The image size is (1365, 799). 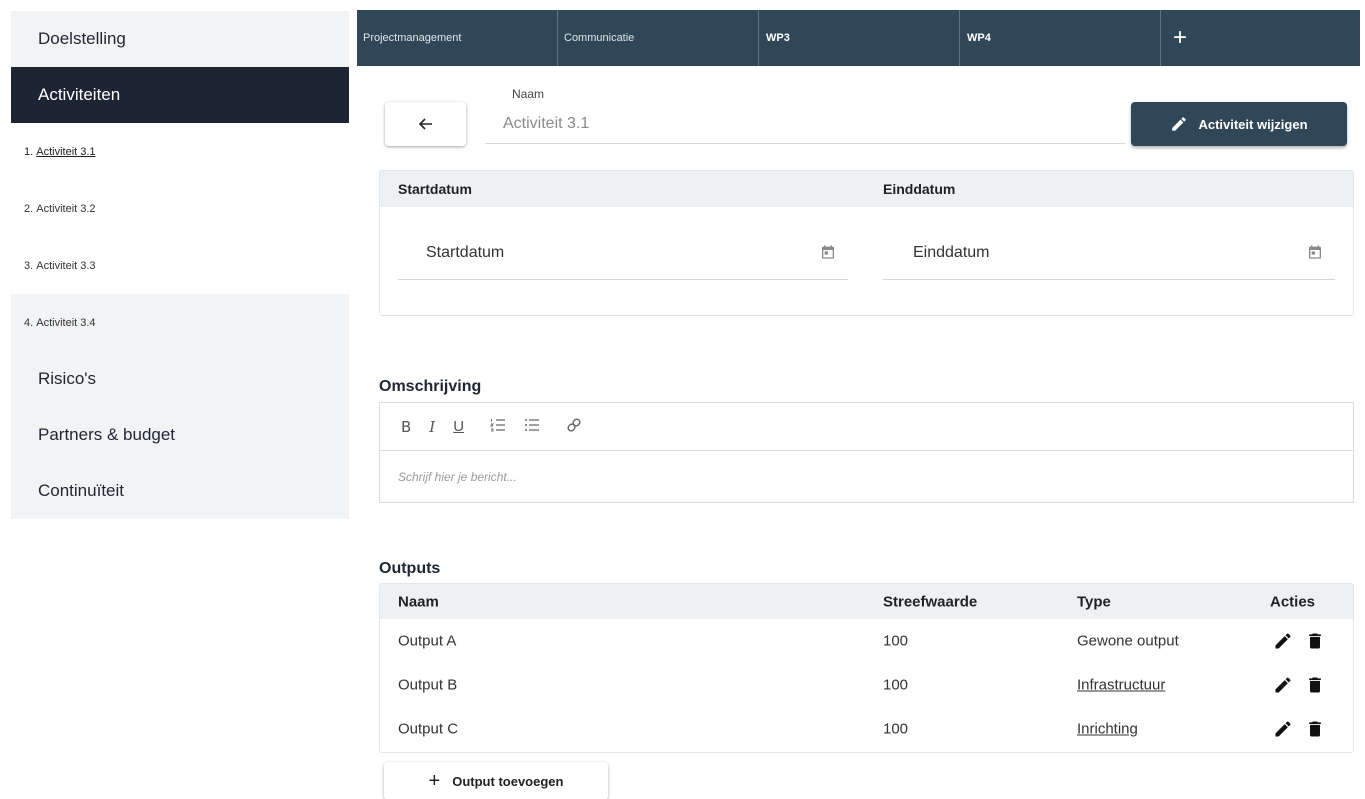 What do you see at coordinates (29, 151) in the screenshot?
I see `subitem-number: 1.` at bounding box center [29, 151].